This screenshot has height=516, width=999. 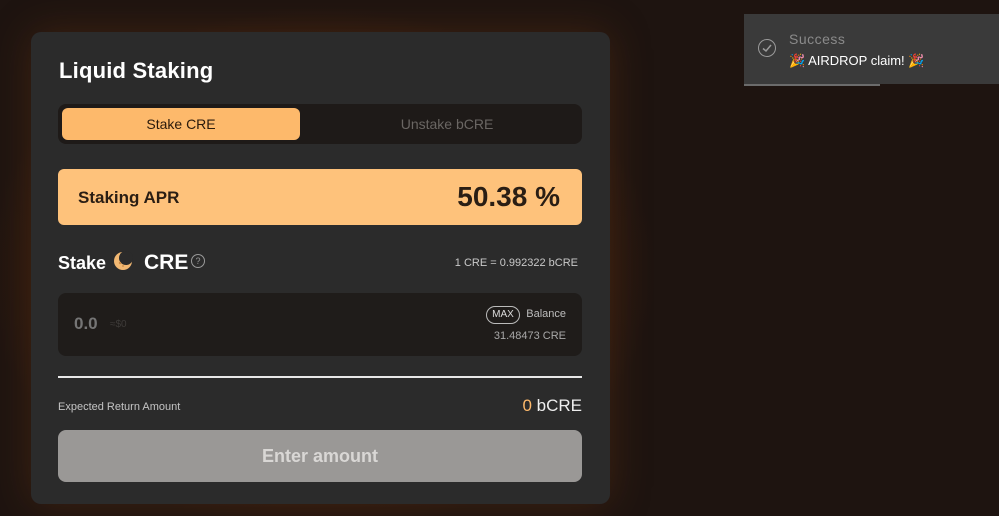 I want to click on toast-message: 🎉 AIRDROP claim! 🎉, so click(x=856, y=61).